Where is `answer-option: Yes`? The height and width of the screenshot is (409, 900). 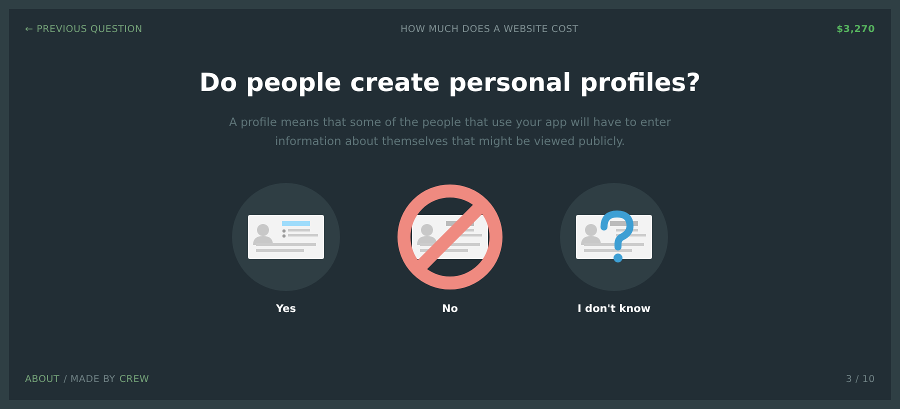
answer-option: Yes is located at coordinates (286, 249).